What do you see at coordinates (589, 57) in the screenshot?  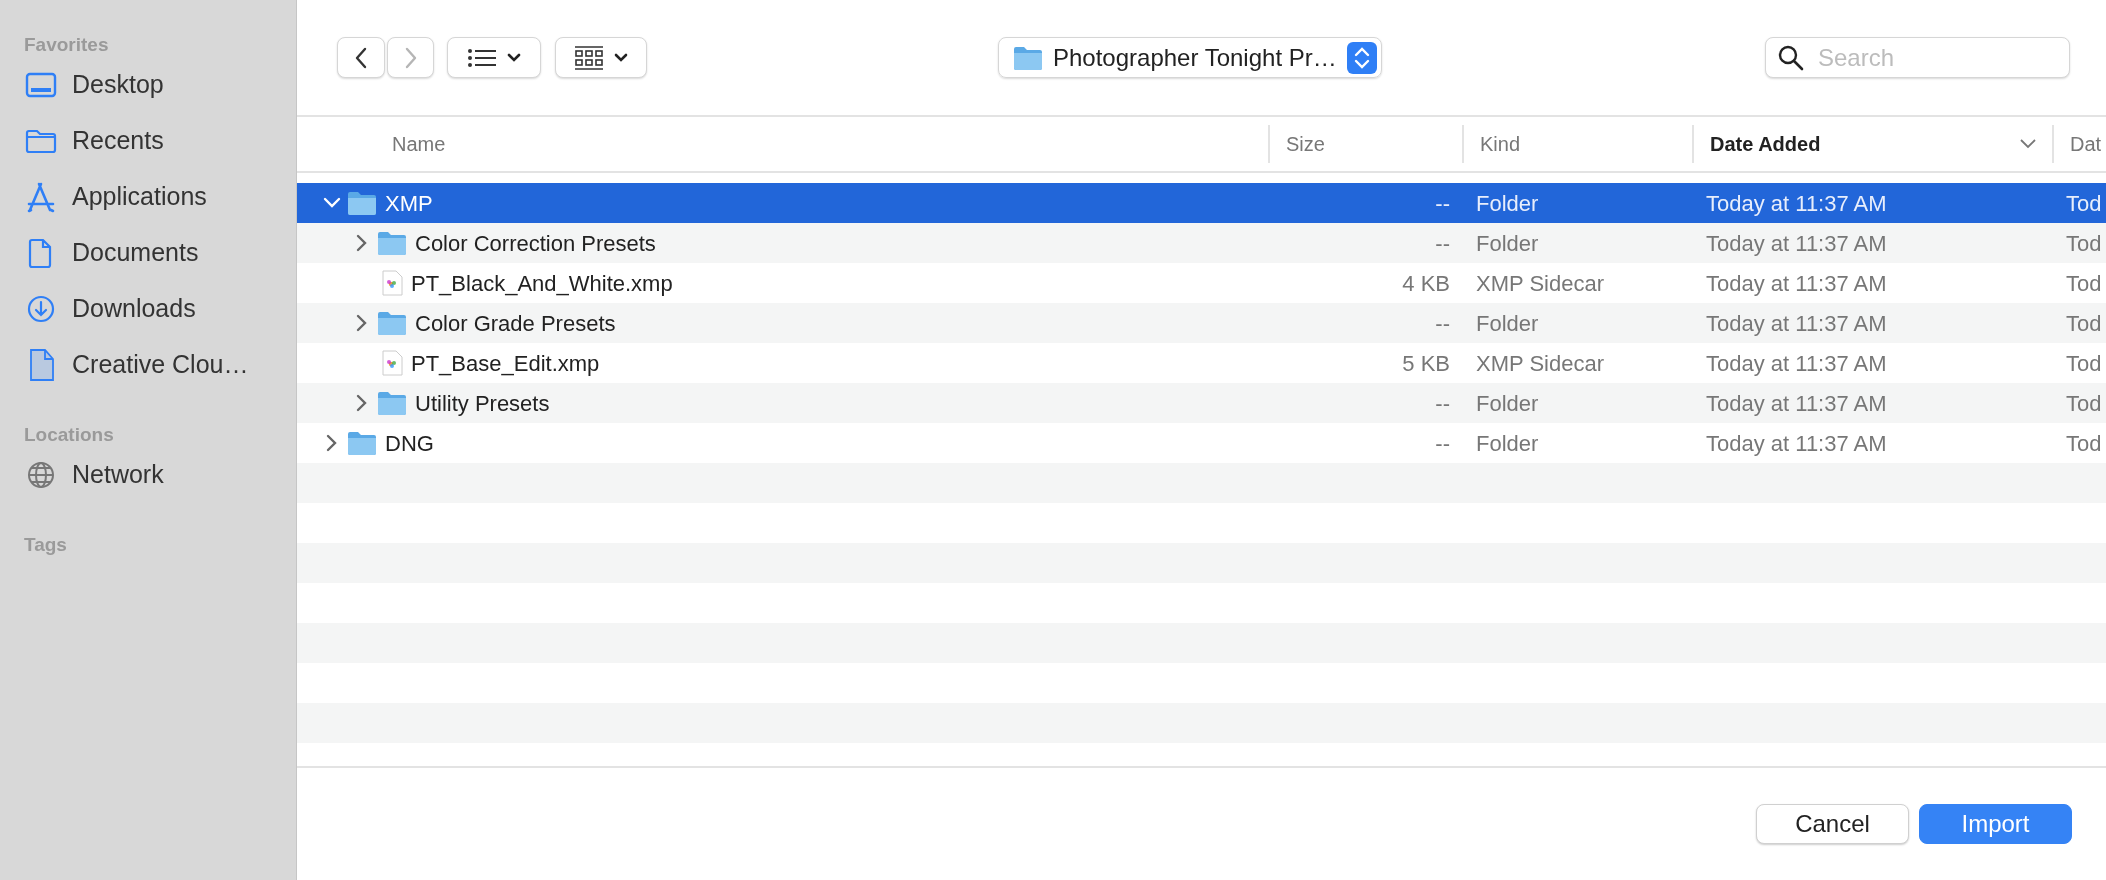 I see `grid-icon` at bounding box center [589, 57].